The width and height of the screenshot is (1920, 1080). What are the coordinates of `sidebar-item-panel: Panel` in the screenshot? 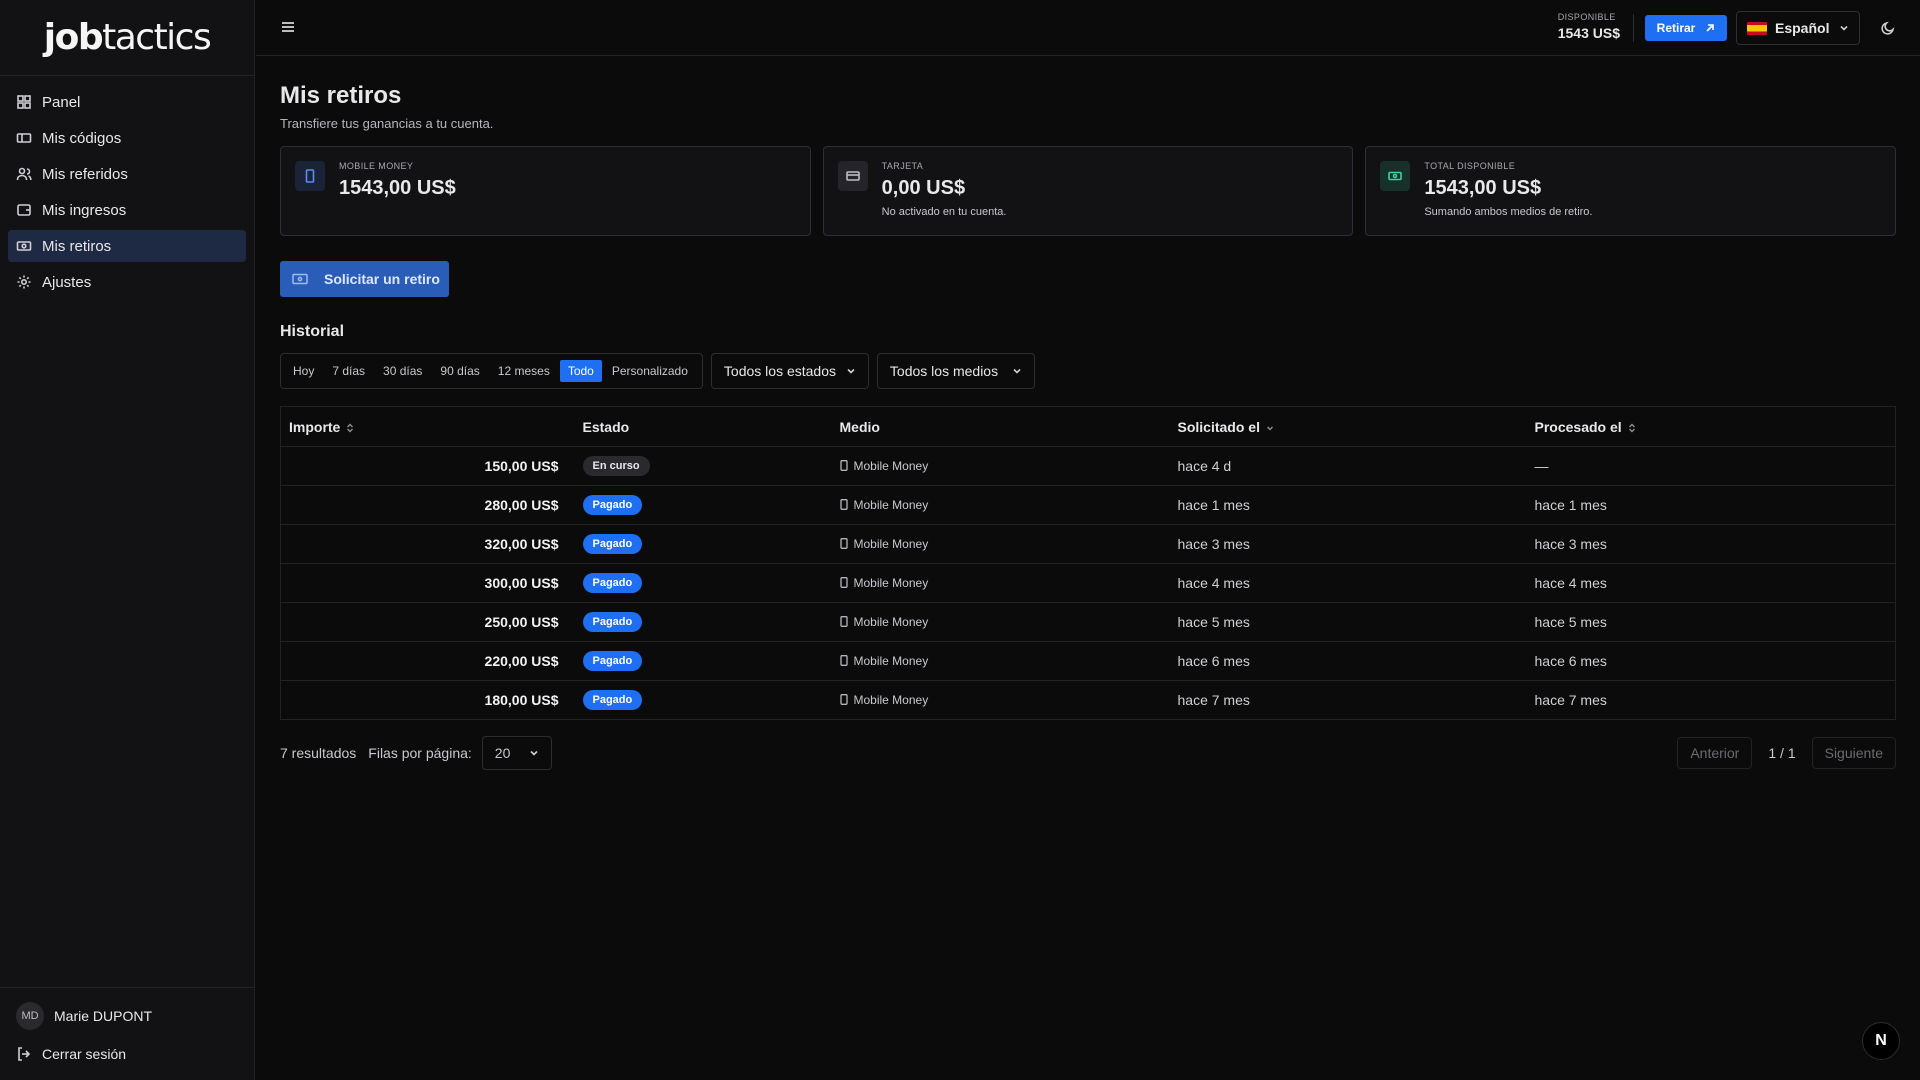 It's located at (127, 102).